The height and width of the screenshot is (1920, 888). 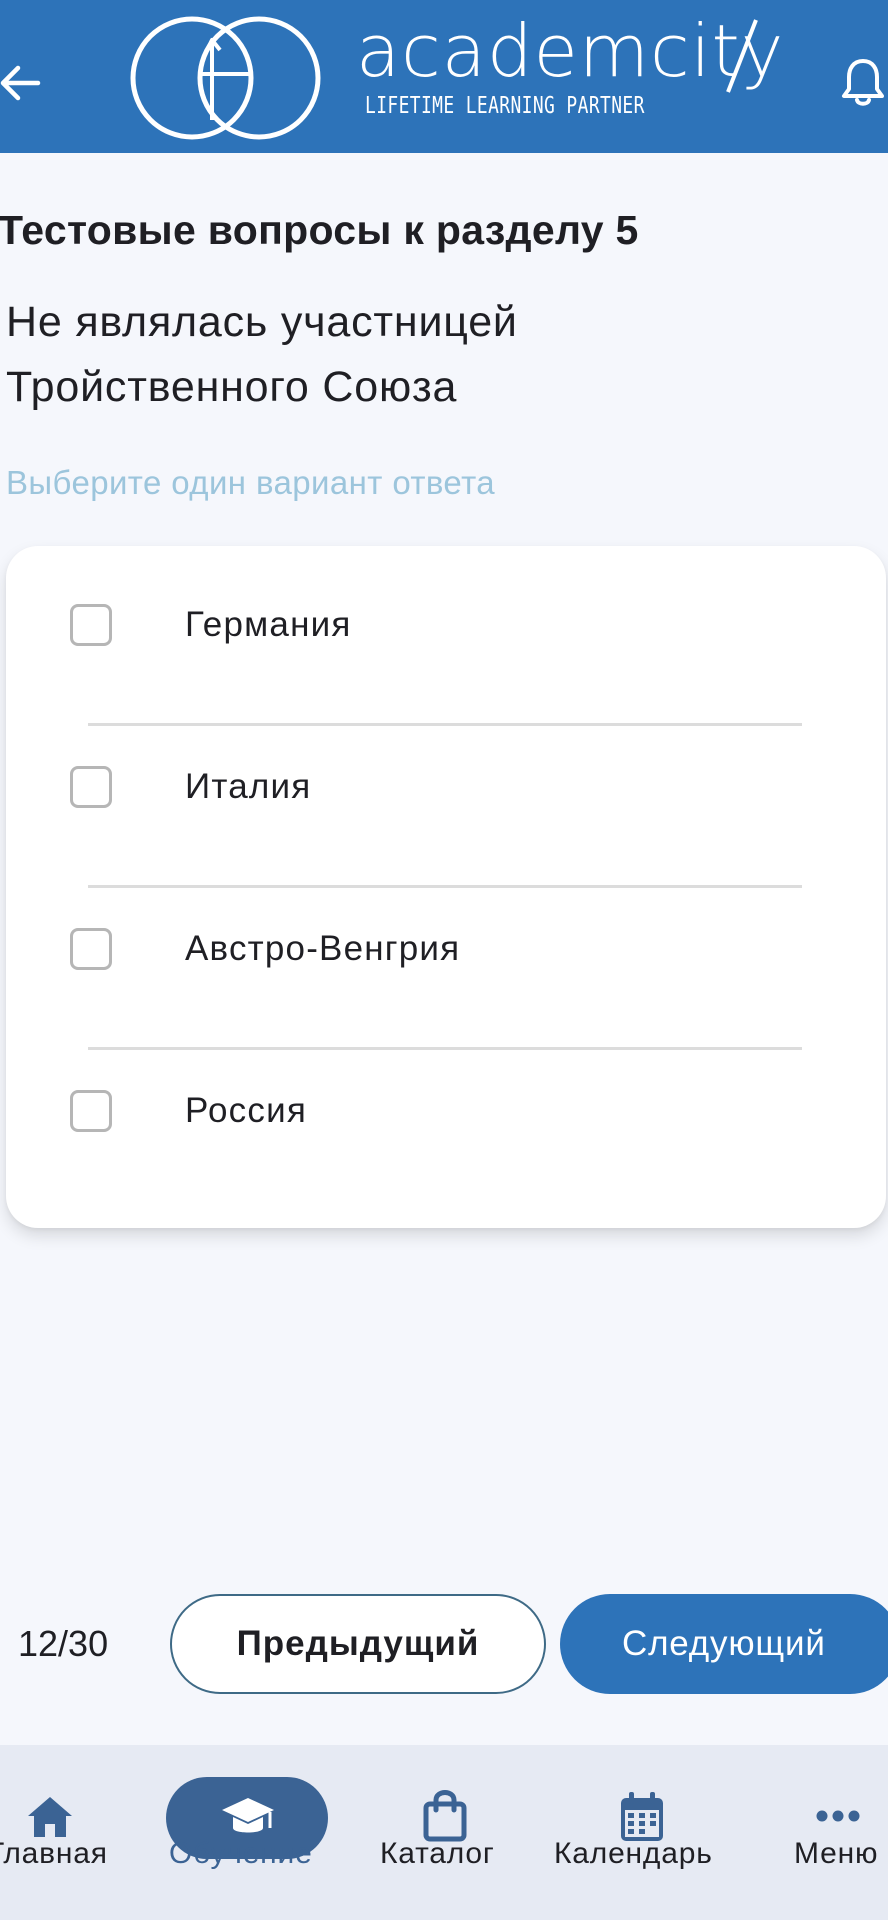 What do you see at coordinates (437, 1853) in the screenshot?
I see `nav-label: Каталог` at bounding box center [437, 1853].